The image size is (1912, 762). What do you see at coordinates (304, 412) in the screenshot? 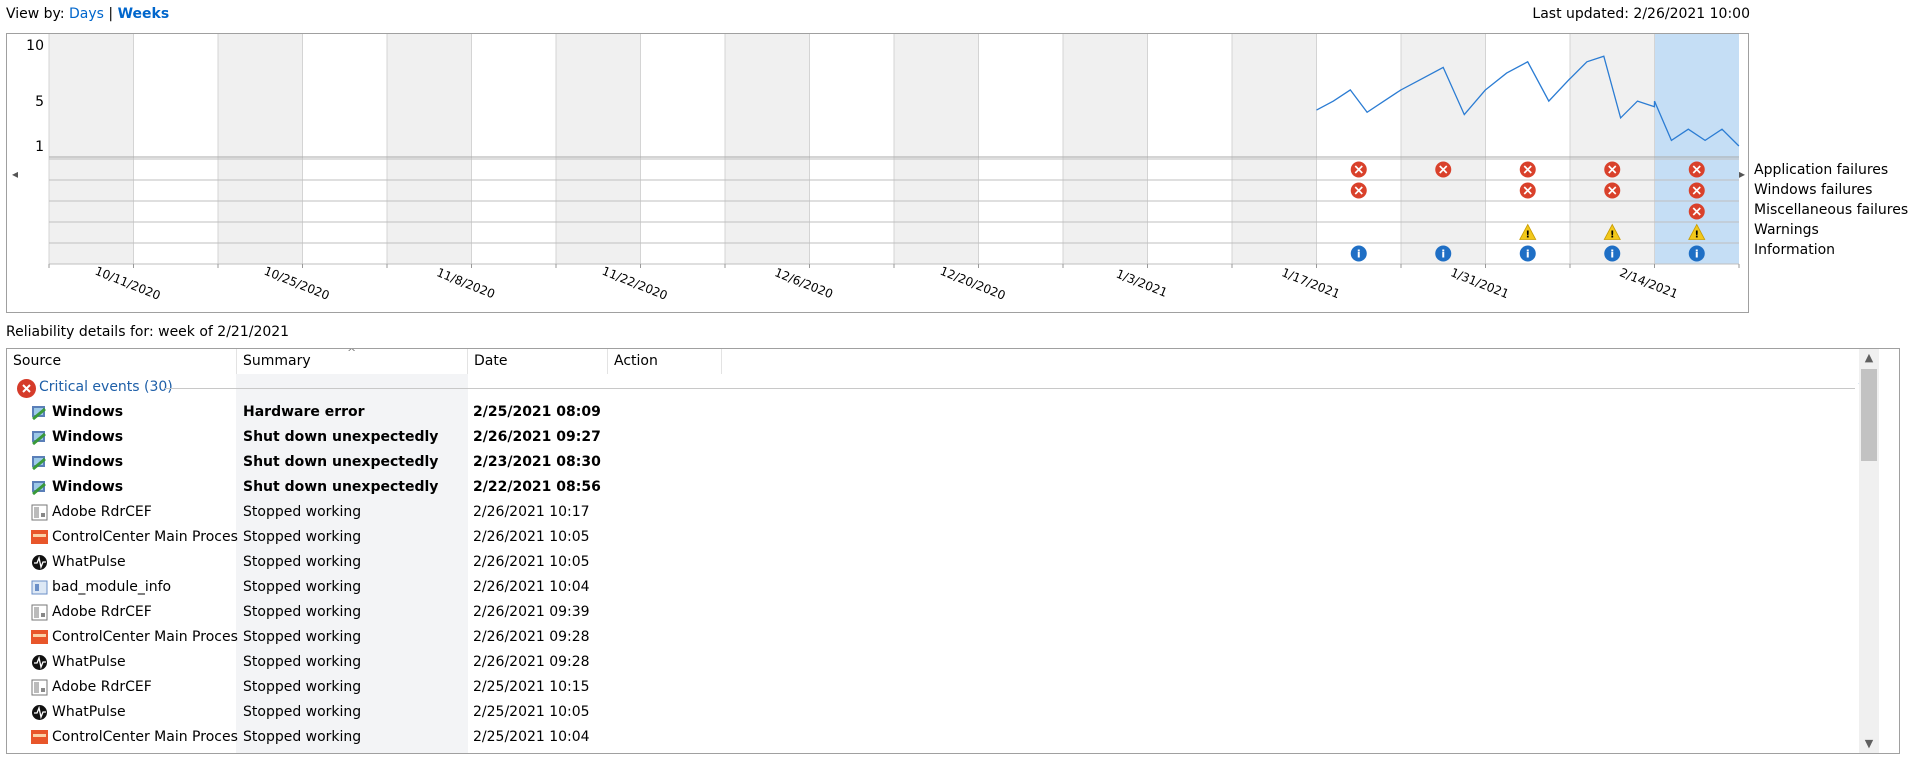
I see `row-summary: Hardware error` at bounding box center [304, 412].